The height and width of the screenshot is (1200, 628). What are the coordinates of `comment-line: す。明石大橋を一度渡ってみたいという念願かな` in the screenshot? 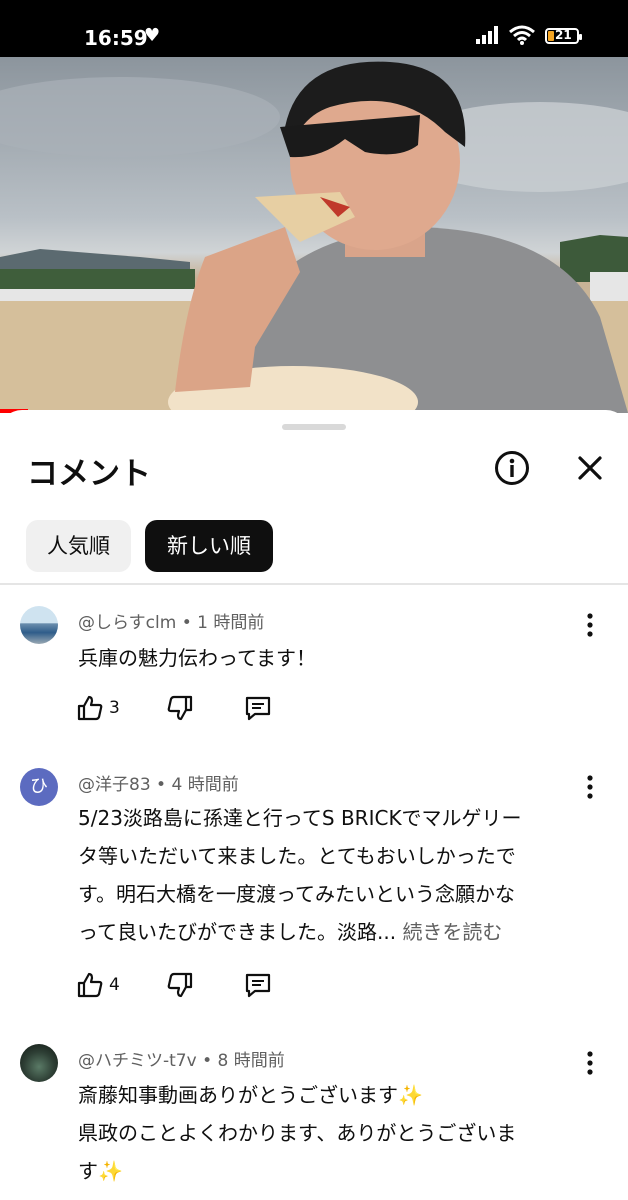 It's located at (296, 894).